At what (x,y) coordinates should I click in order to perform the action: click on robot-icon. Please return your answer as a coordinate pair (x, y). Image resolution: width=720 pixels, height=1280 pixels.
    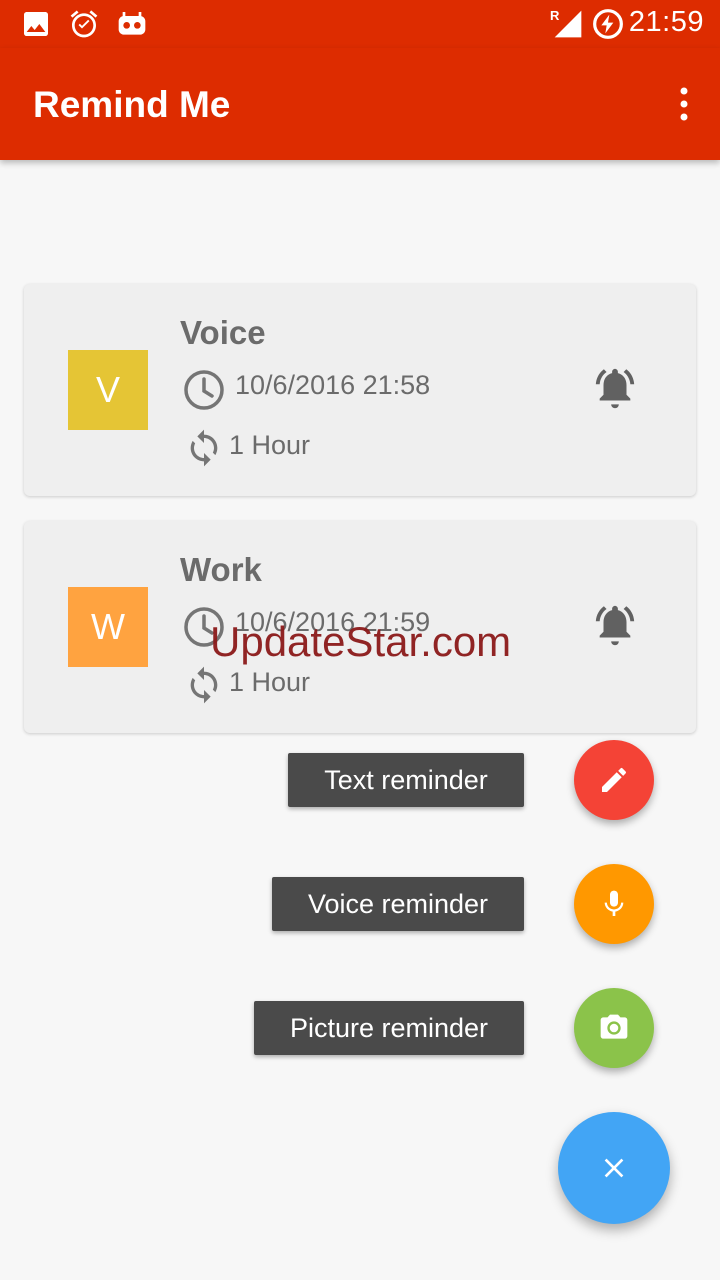
    Looking at the image, I should click on (132, 23).